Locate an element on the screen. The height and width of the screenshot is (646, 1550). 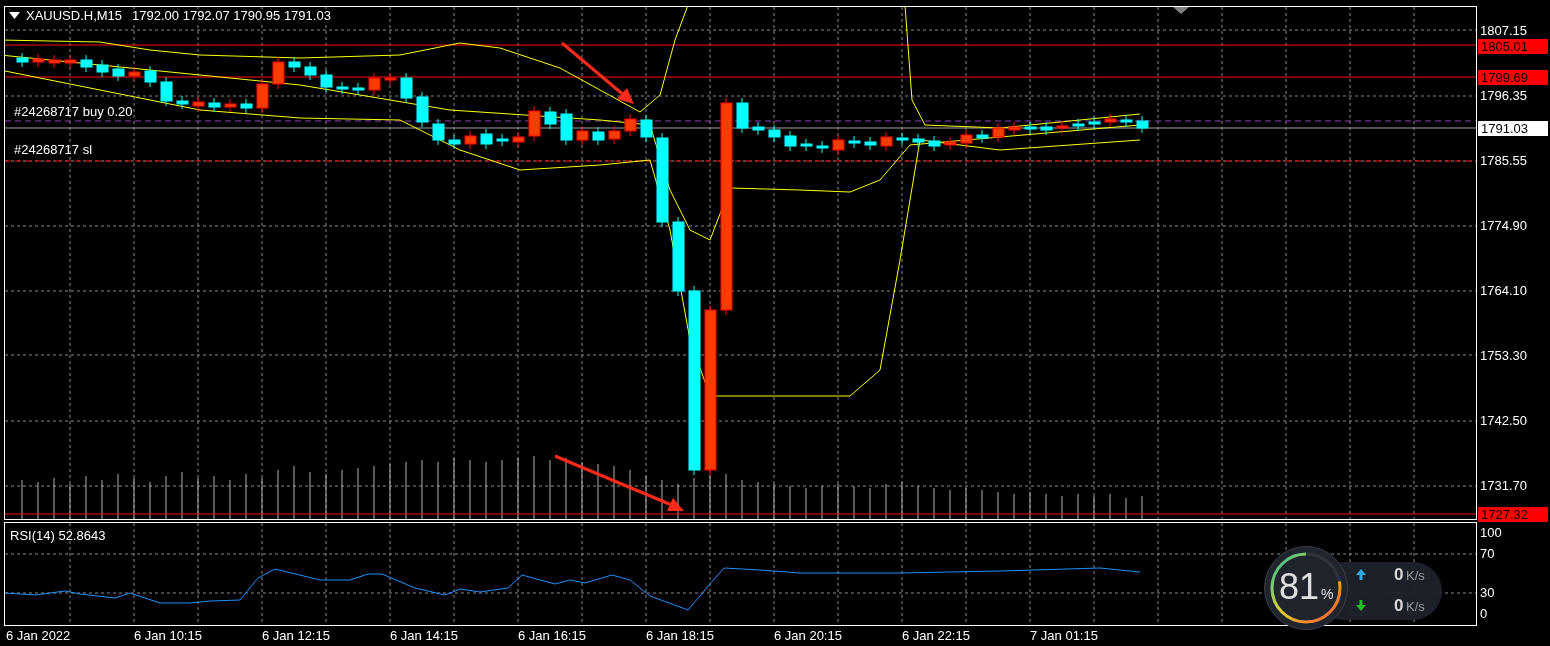
download-arrow-icon is located at coordinates (1361, 605).